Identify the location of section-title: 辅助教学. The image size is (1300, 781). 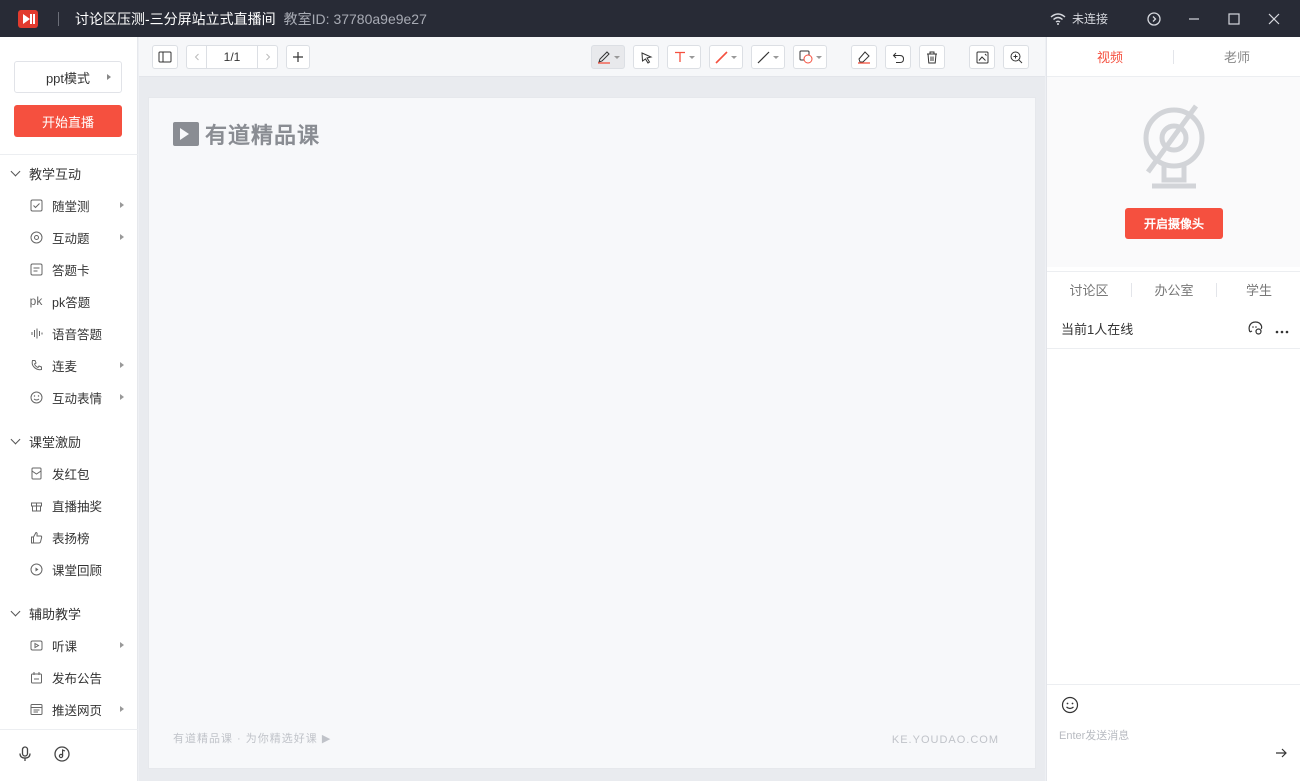
(55, 614).